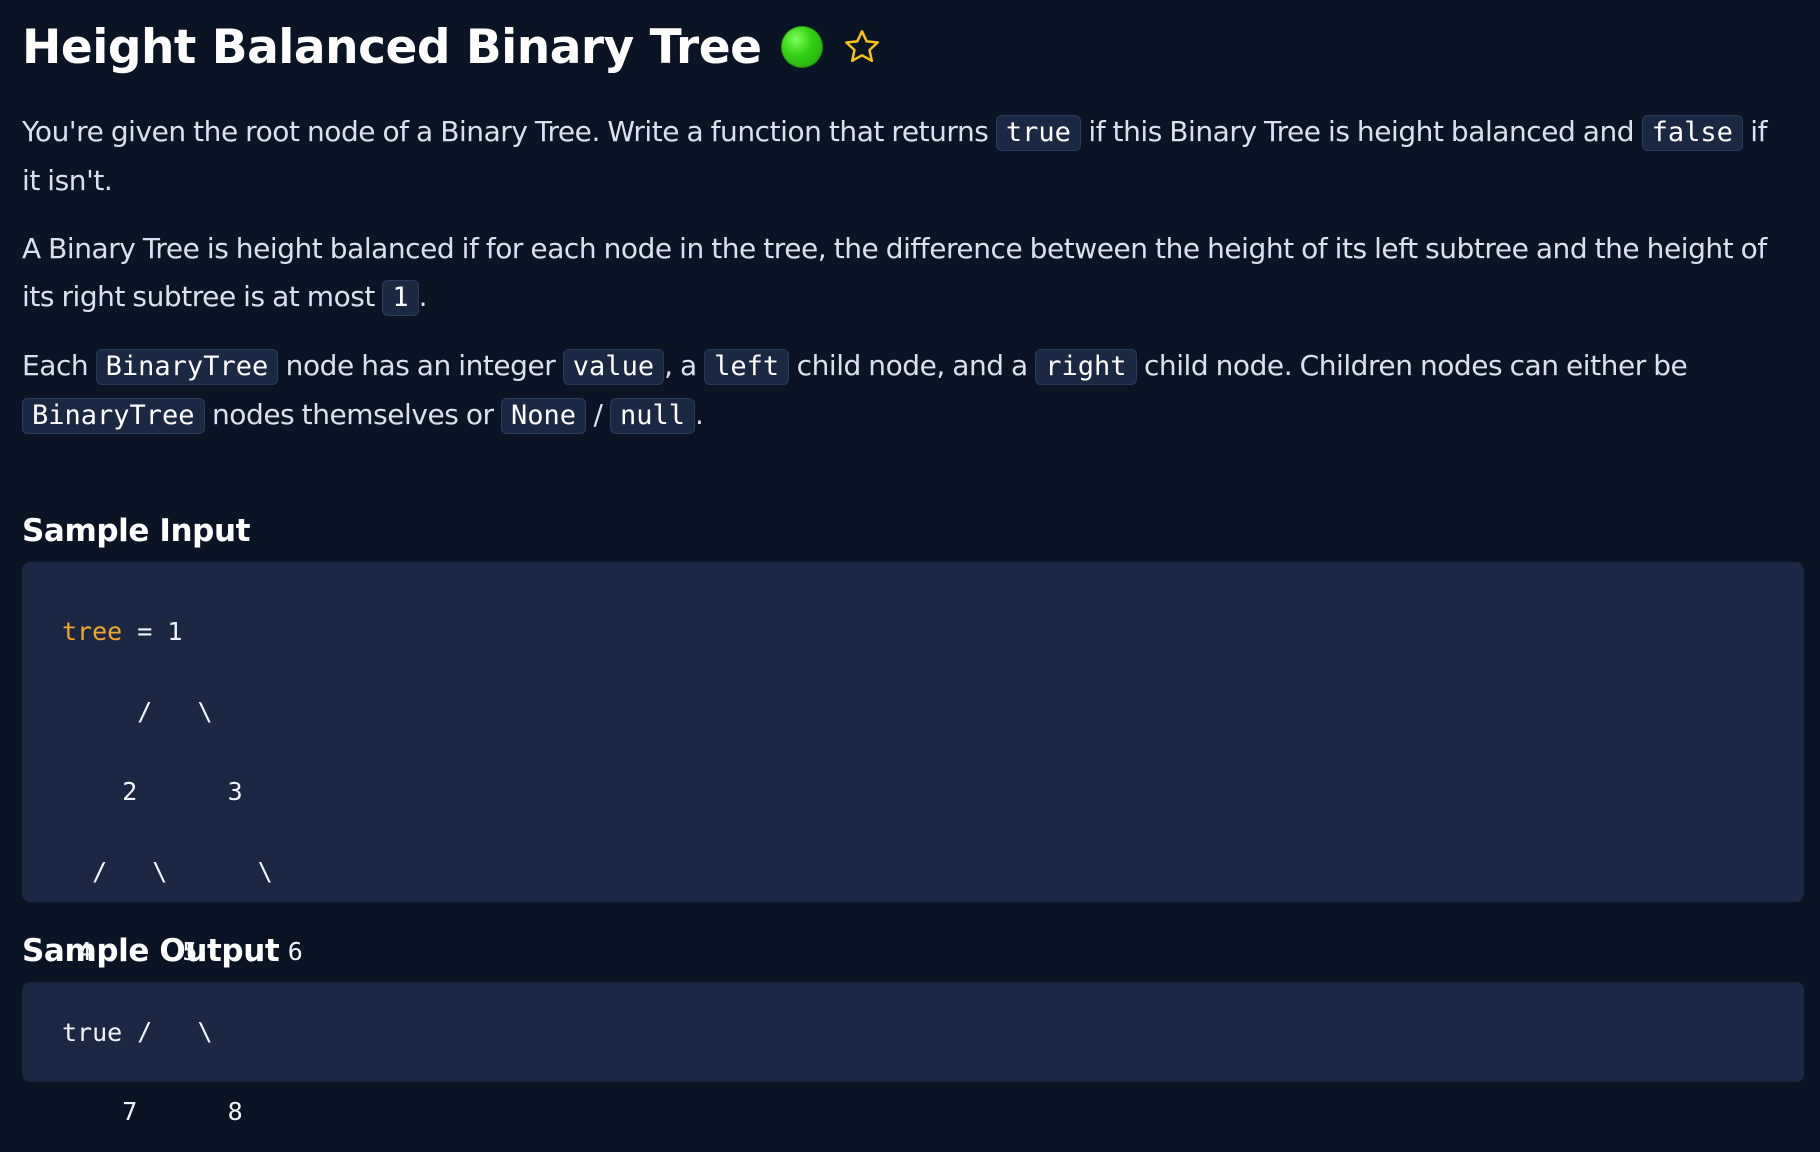  Describe the element at coordinates (1086, 367) in the screenshot. I see `inline-code-right: right` at that location.